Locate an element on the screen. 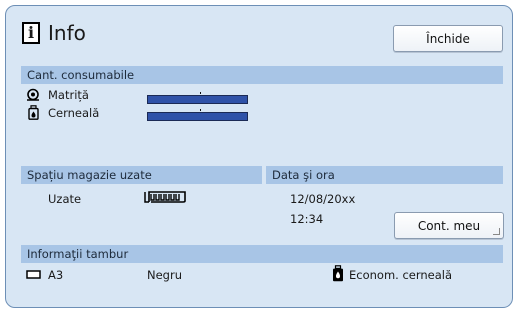 This screenshot has height=316, width=520. info-icon: i is located at coordinates (31, 33).